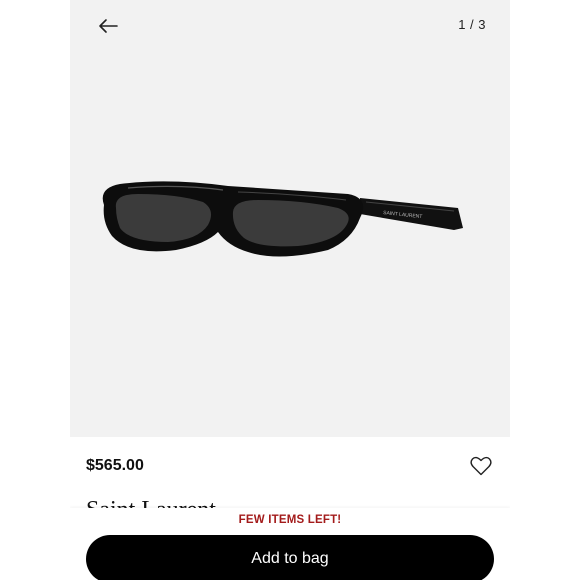 The image size is (580, 580). I want to click on left-margin, so click(35, 290).